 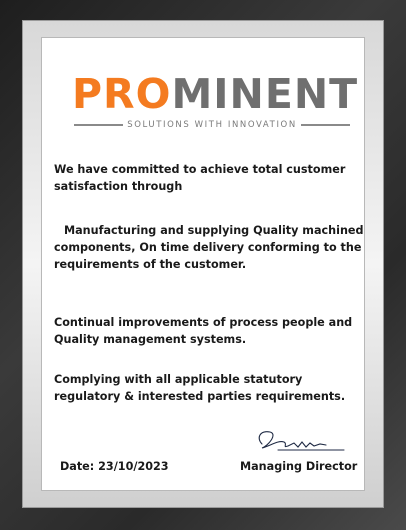 What do you see at coordinates (114, 466) in the screenshot?
I see `document-date: Date: 23/10/2023` at bounding box center [114, 466].